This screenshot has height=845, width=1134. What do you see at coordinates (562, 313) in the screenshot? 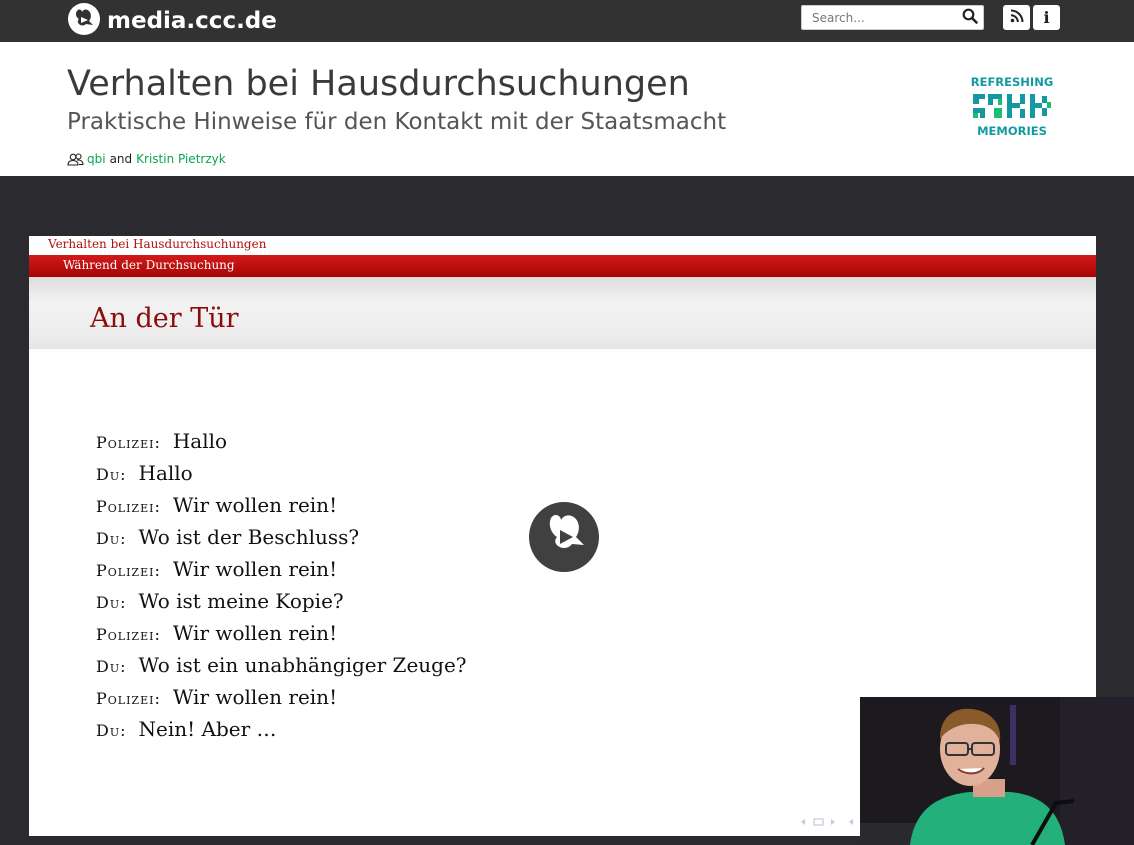
I see `slide-heading-band: An der Tür` at bounding box center [562, 313].